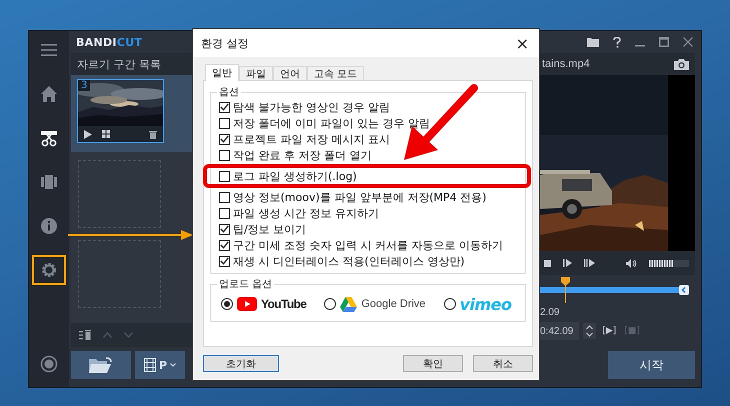  What do you see at coordinates (565, 290) in the screenshot?
I see `timeline-marker` at bounding box center [565, 290].